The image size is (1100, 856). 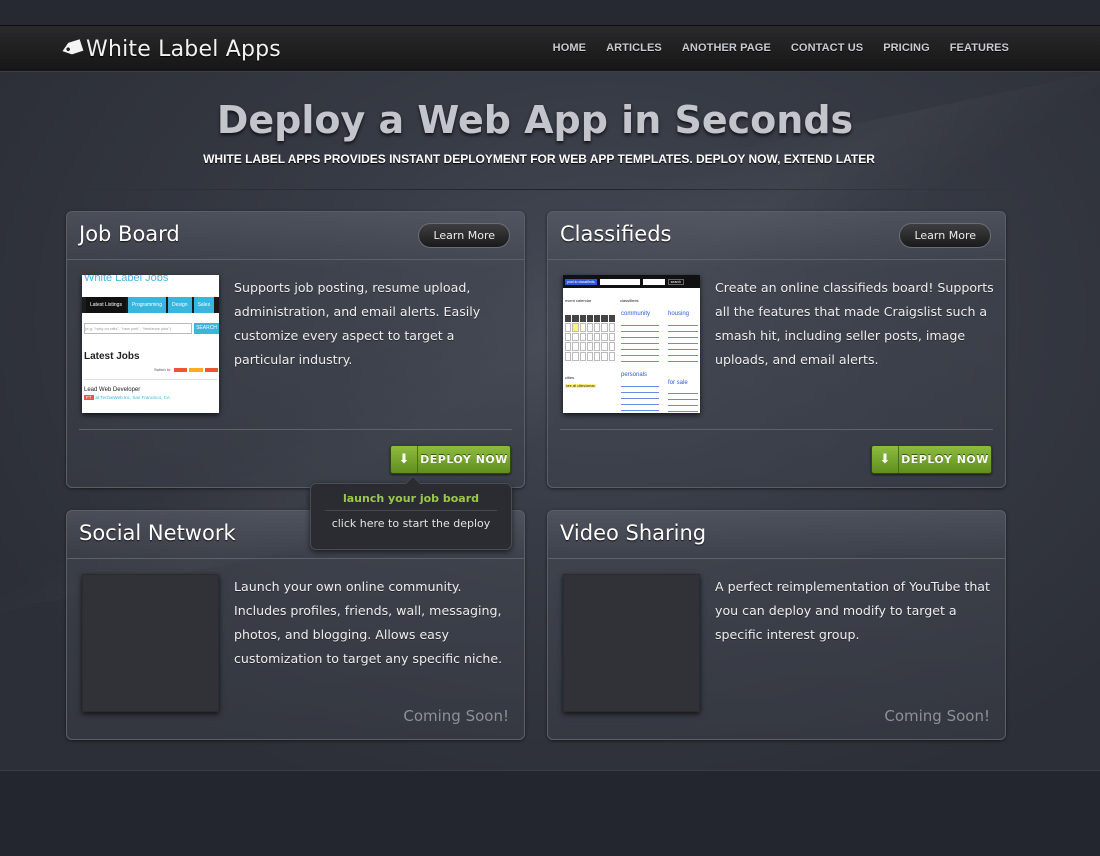 What do you see at coordinates (979, 48) in the screenshot?
I see `nav-features: FEATURES` at bounding box center [979, 48].